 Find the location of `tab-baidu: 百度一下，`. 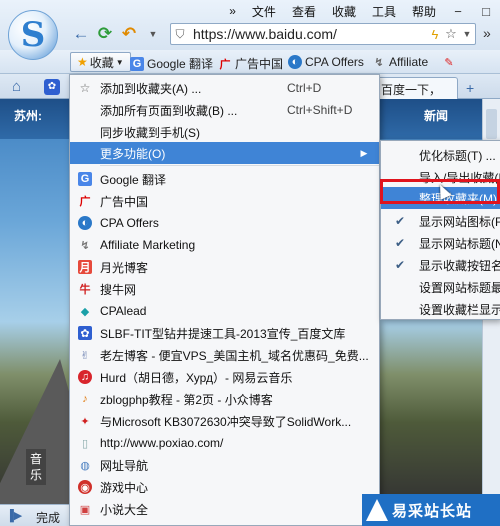

tab-baidu: 百度一下， is located at coordinates (417, 88).